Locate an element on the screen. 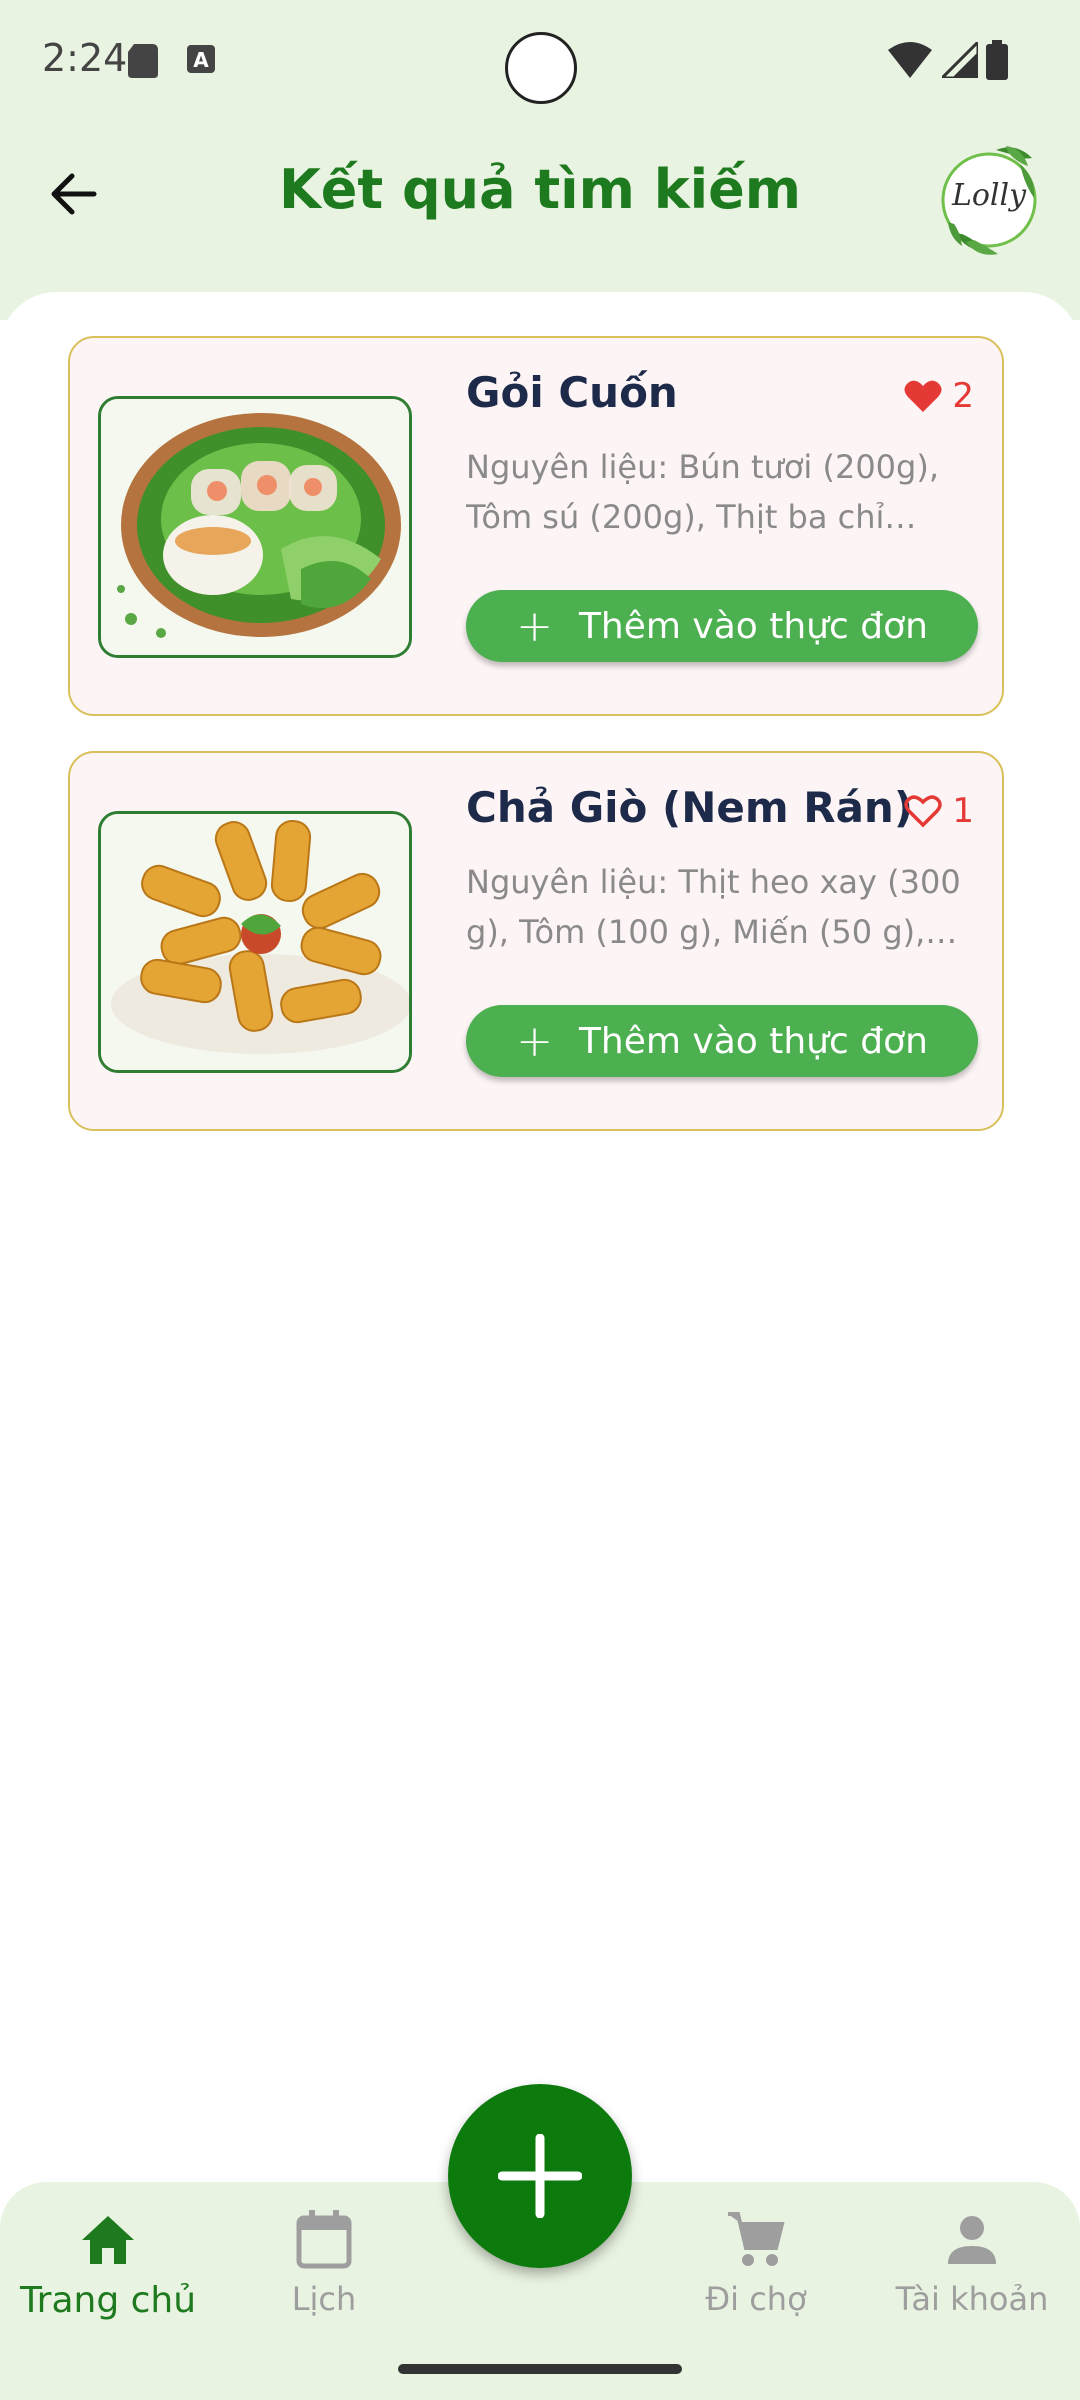  like-count: 2 is located at coordinates (963, 396).